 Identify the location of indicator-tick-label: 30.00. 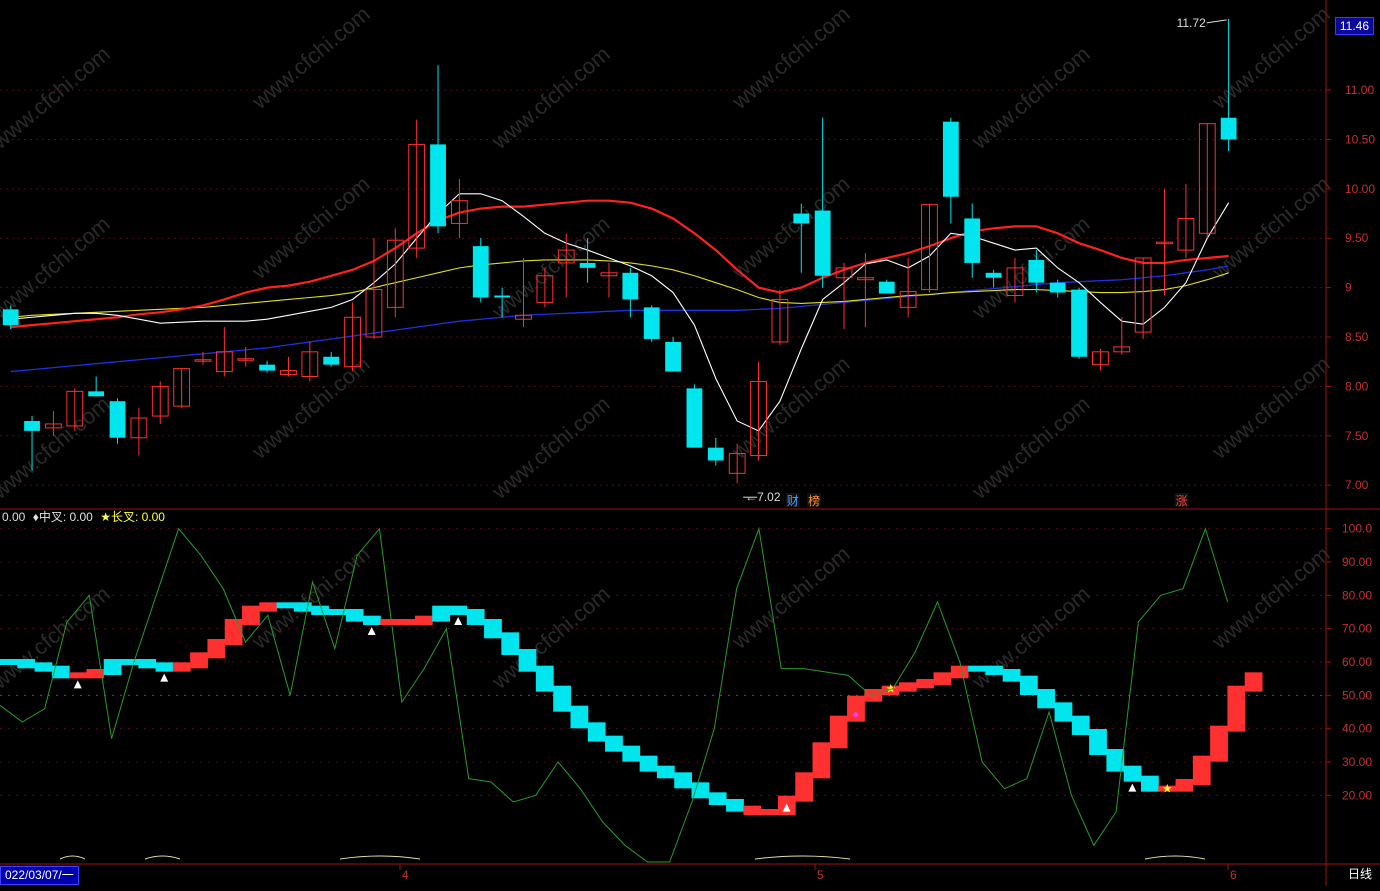
(1357, 762).